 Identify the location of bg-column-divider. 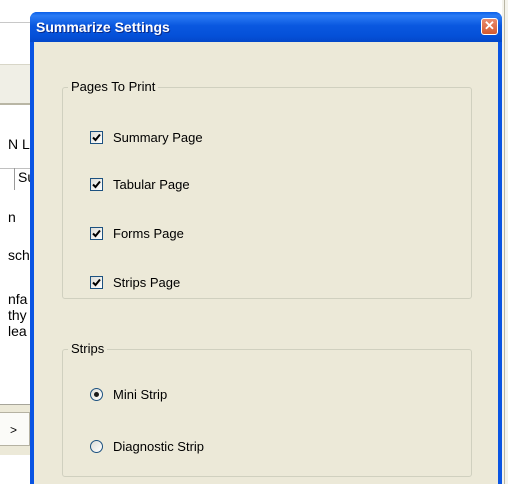
(14, 179).